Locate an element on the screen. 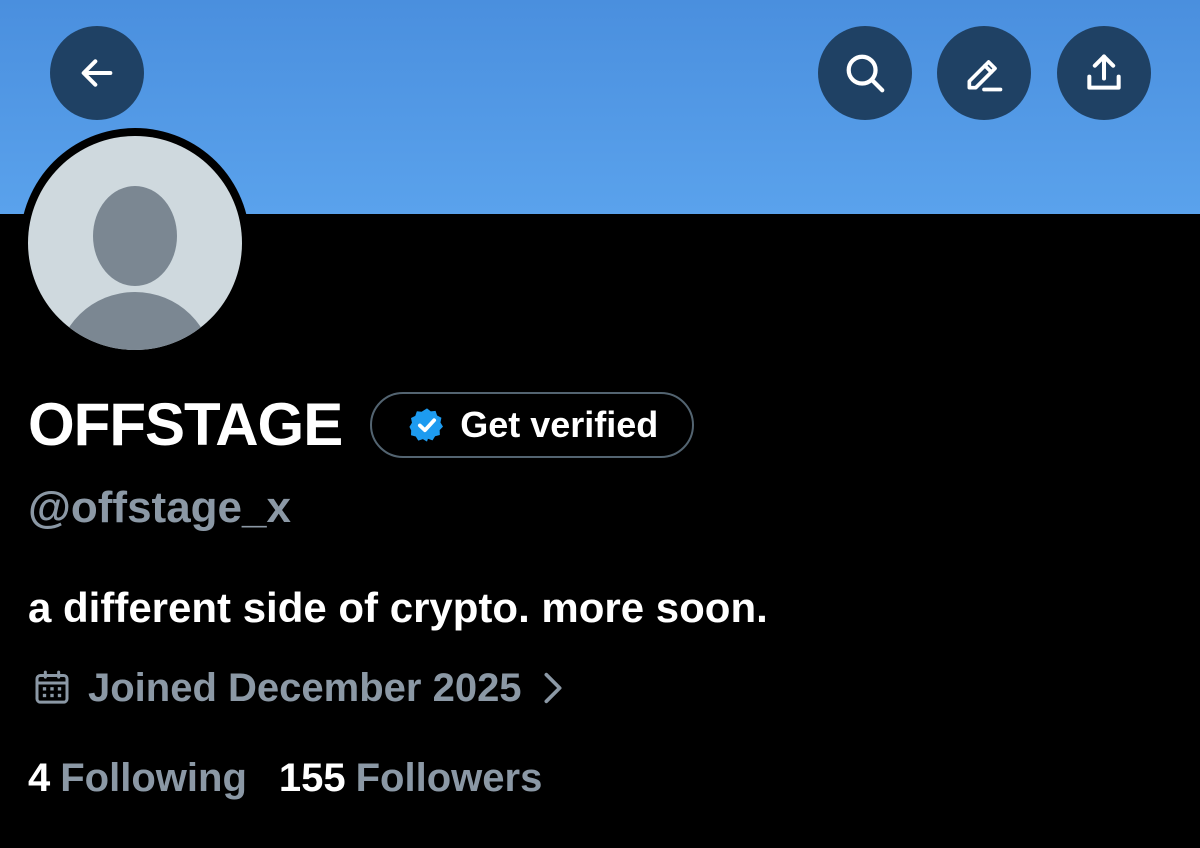  followers-link: 155 Followers is located at coordinates (410, 778).